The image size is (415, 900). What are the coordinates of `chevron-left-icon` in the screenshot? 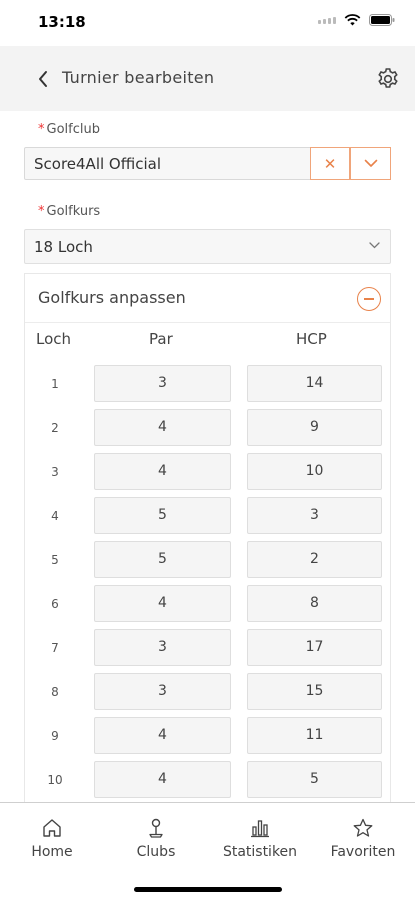 It's located at (43, 79).